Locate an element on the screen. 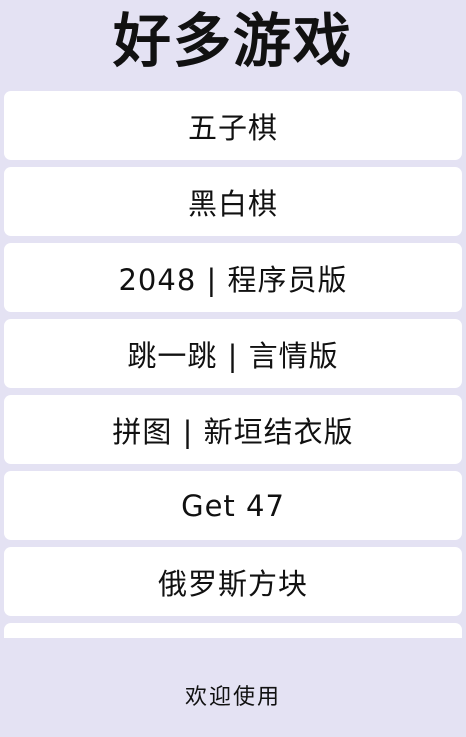  game-item-tetris: 俄罗斯方块 is located at coordinates (233, 581).